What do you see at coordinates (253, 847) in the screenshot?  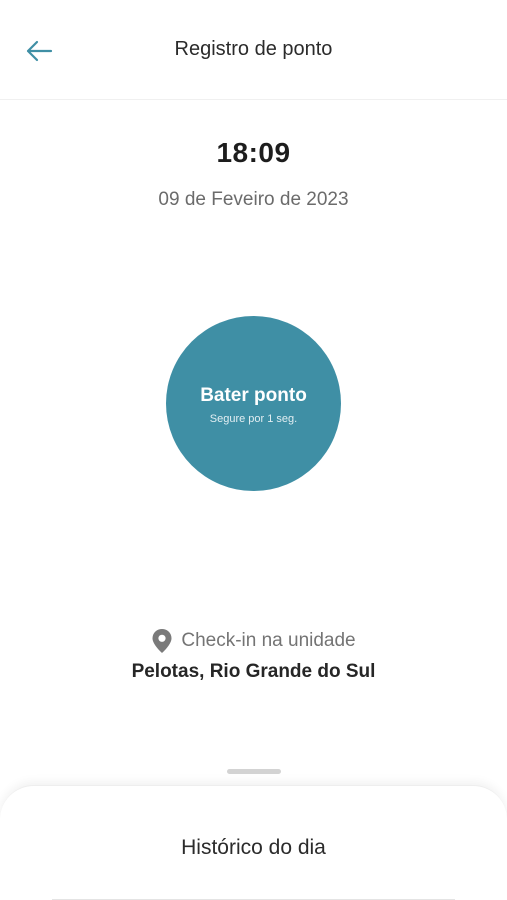 I see `history-title: Histórico do dia` at bounding box center [253, 847].